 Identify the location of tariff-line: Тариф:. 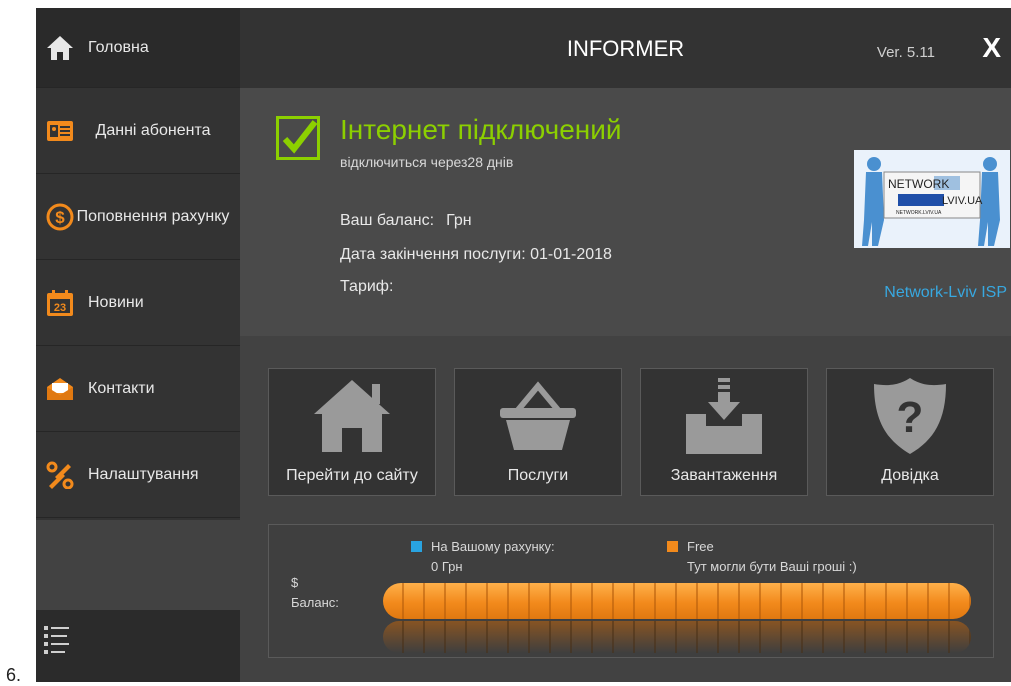
(372, 287).